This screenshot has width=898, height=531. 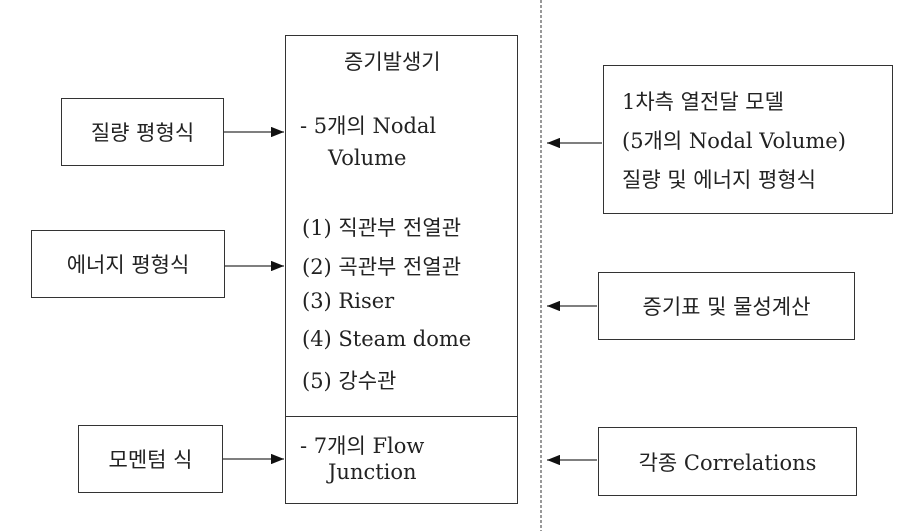 I want to click on mass-balance-box: 질량 평형식, so click(x=142, y=132).